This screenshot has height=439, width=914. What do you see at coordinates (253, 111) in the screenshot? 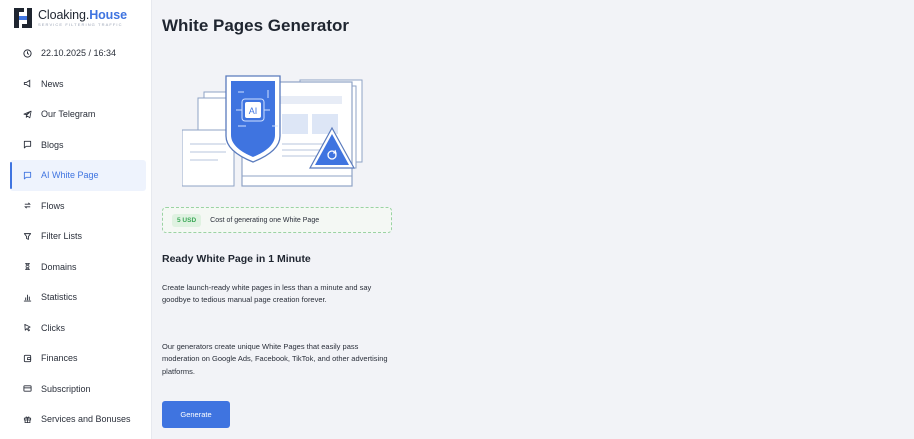
I see `ai-chip-label: AI` at bounding box center [253, 111].